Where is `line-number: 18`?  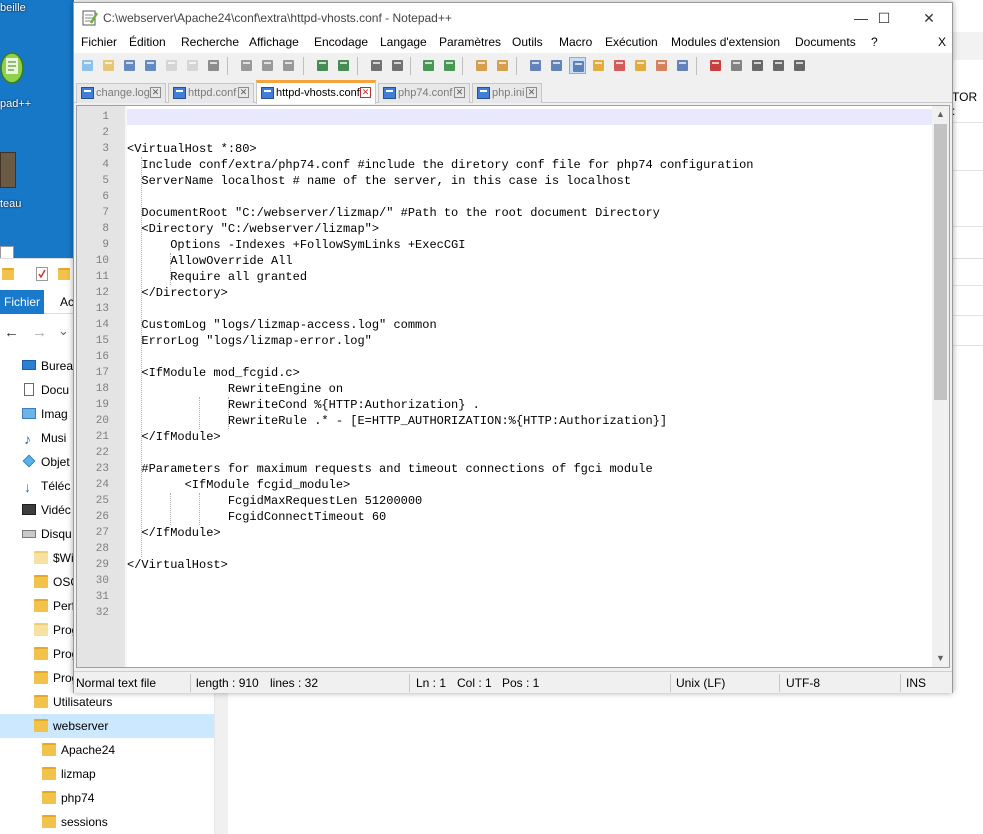 line-number: 18 is located at coordinates (102, 389).